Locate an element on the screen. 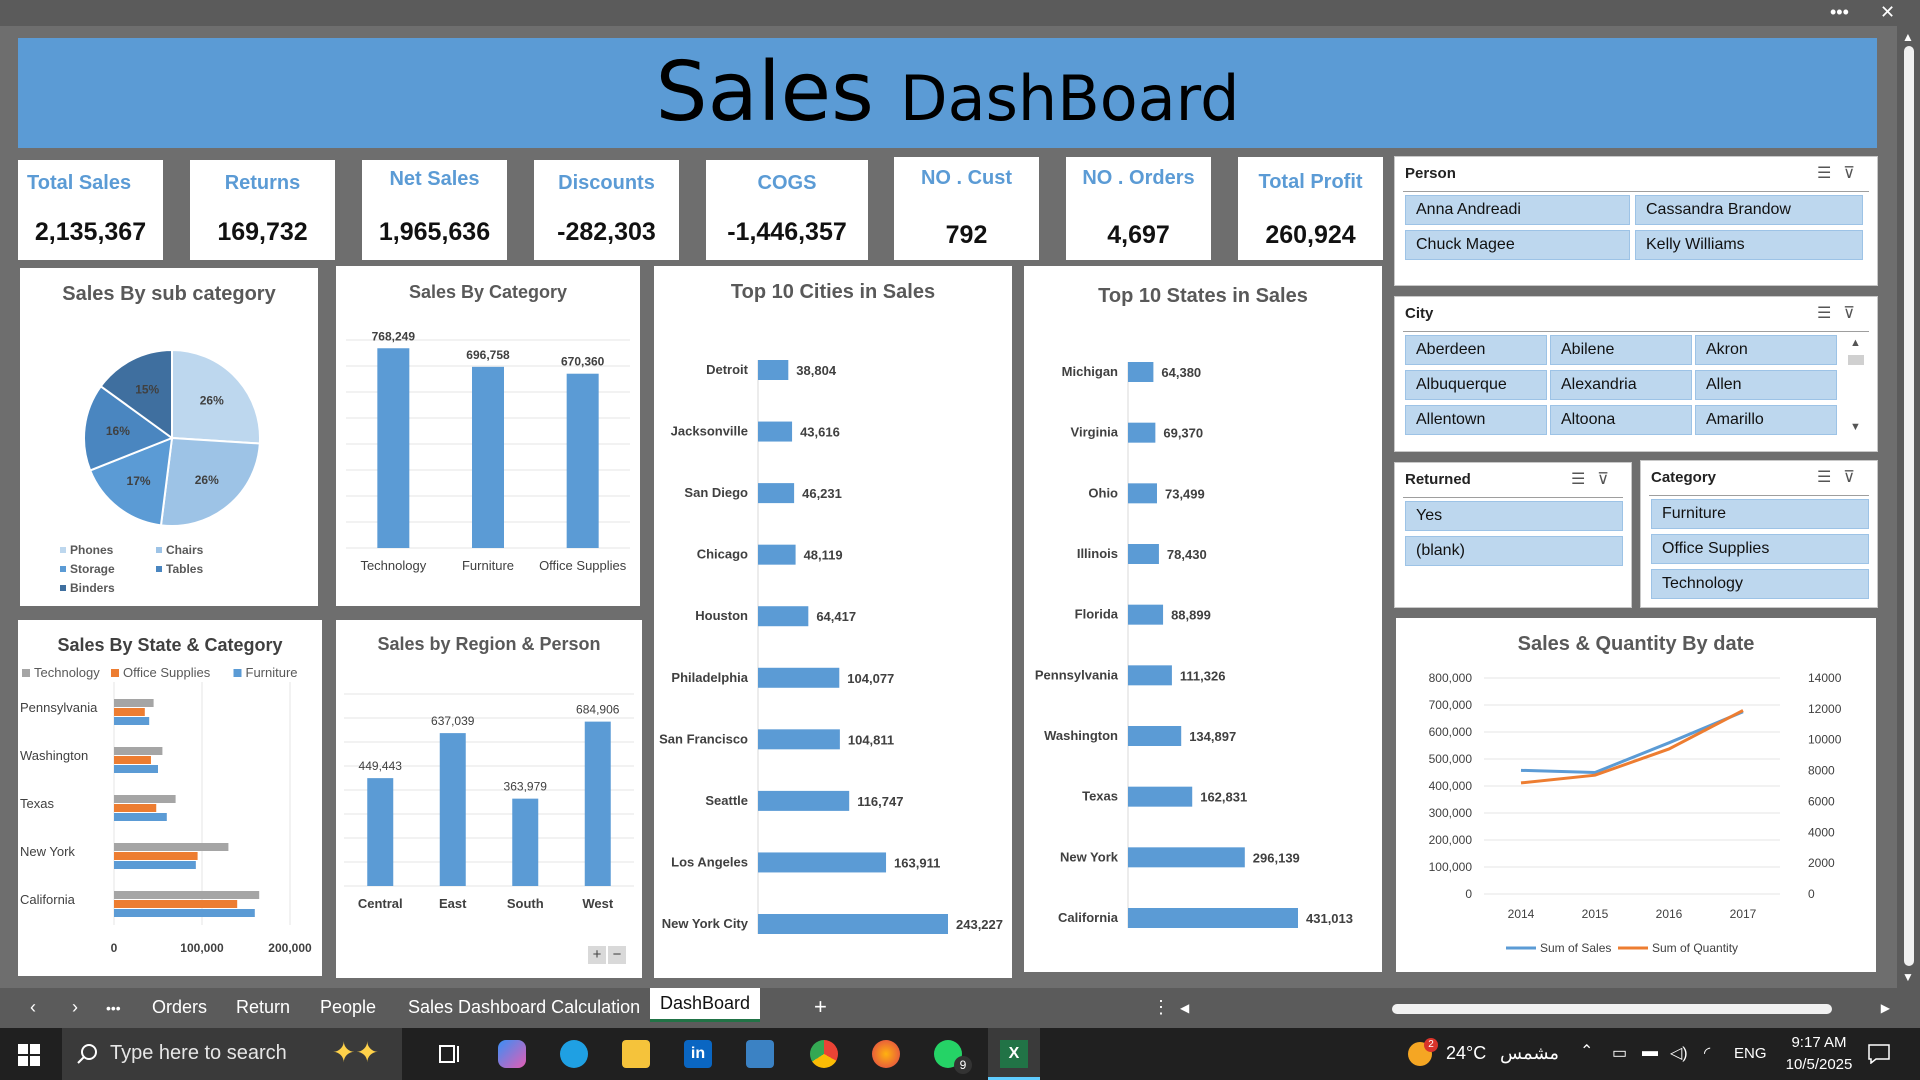  slicer-item: Furniture is located at coordinates (1760, 514).